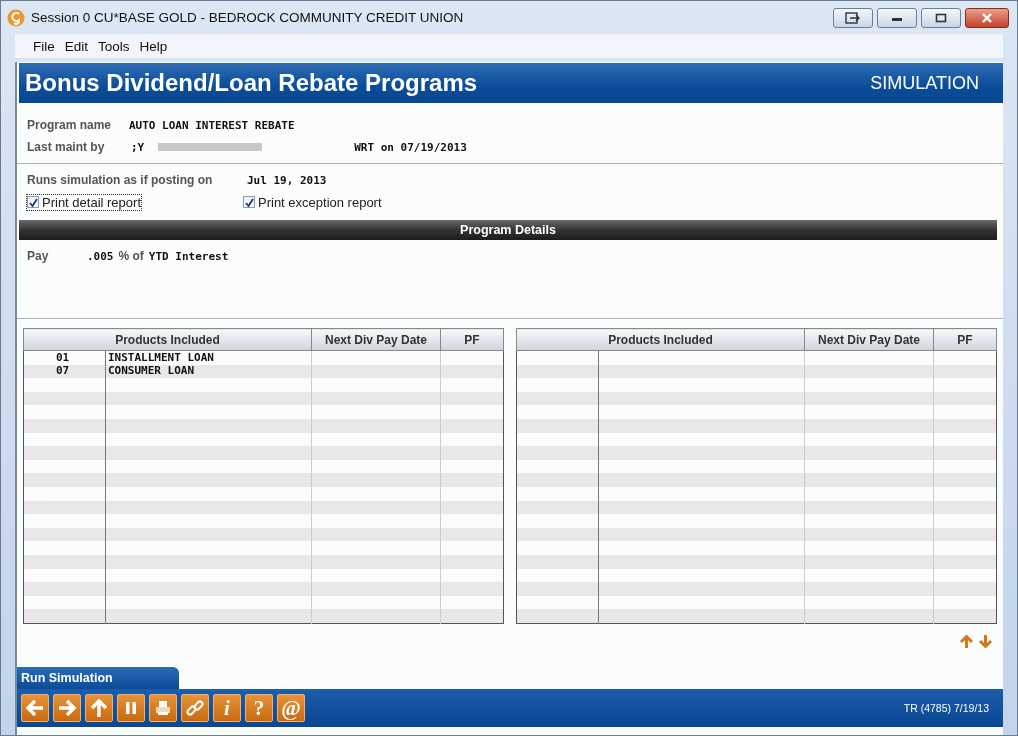 Image resolution: width=1018 pixels, height=736 pixels. I want to click on minimize-button, so click(897, 17).